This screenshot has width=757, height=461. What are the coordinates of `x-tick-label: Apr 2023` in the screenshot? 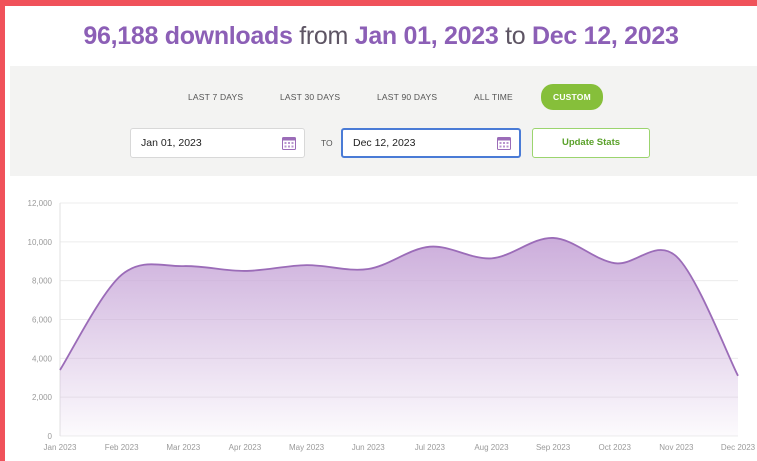 It's located at (245, 447).